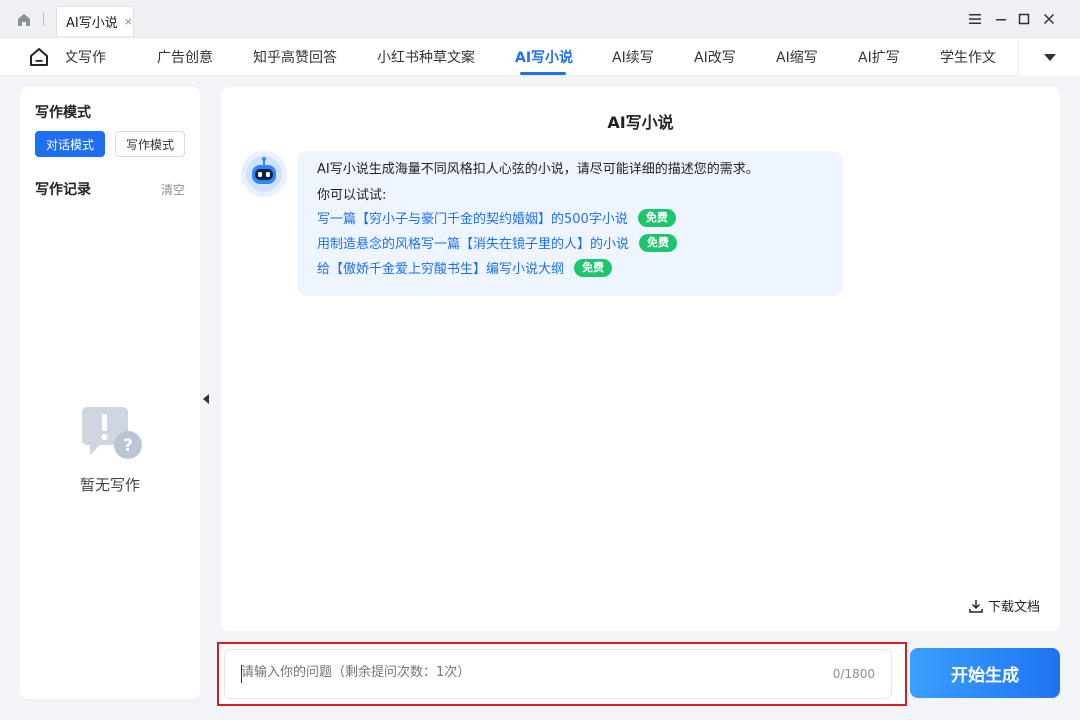 The width and height of the screenshot is (1080, 720). What do you see at coordinates (426, 57) in the screenshot?
I see `nav-item: 小红书种草文案` at bounding box center [426, 57].